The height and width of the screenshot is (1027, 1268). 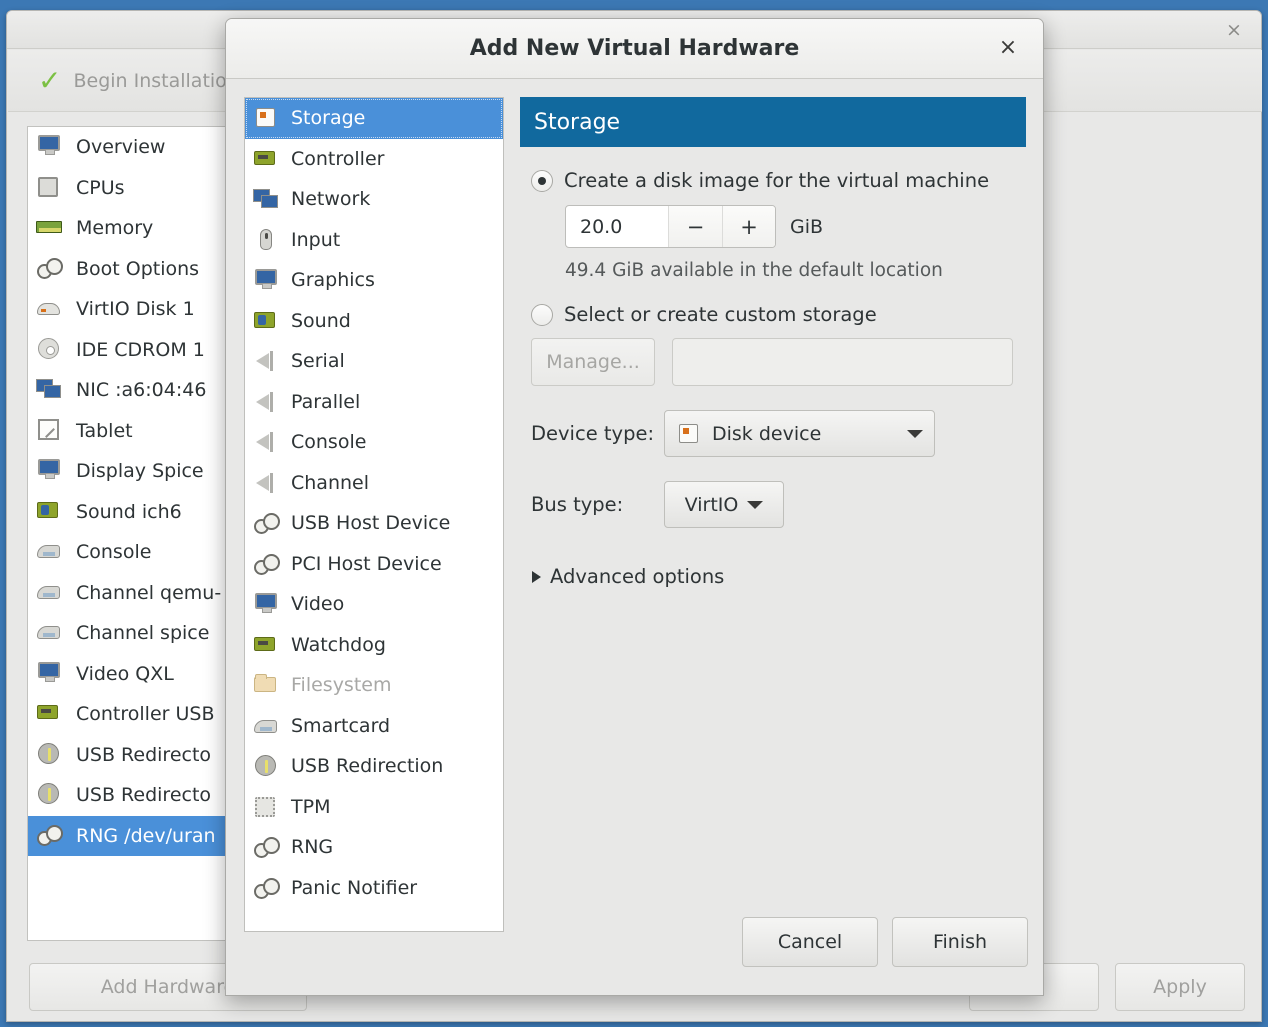 What do you see at coordinates (135, 431) in the screenshot?
I see `hardware-list-item-7: Tablet` at bounding box center [135, 431].